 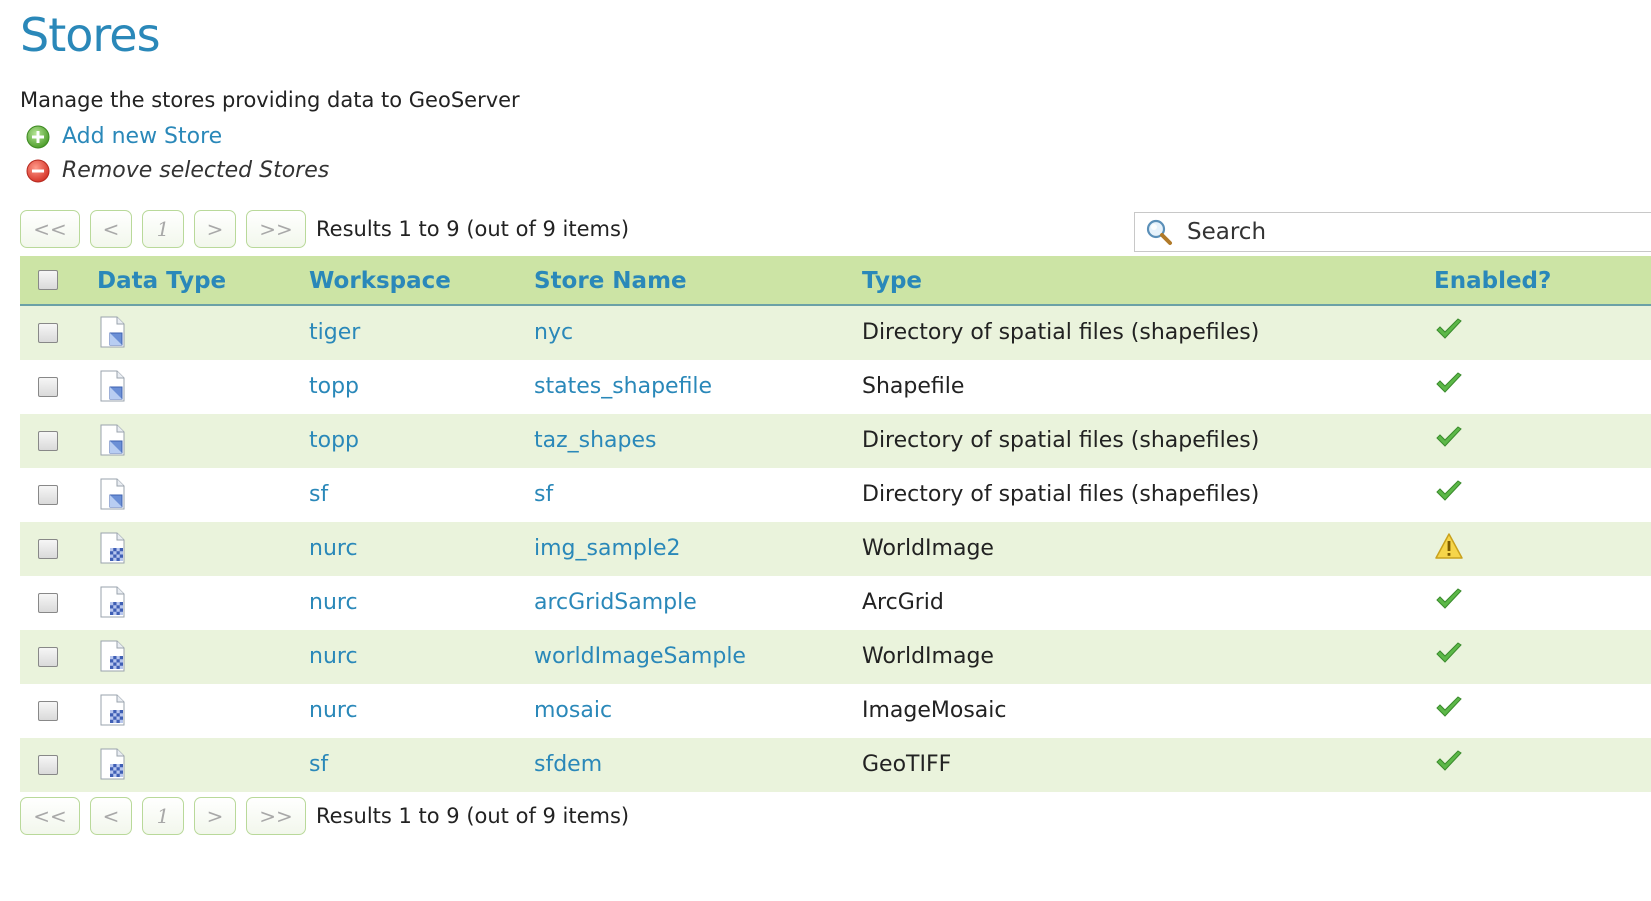 What do you see at coordinates (334, 332) in the screenshot?
I see `workspace-link: tiger` at bounding box center [334, 332].